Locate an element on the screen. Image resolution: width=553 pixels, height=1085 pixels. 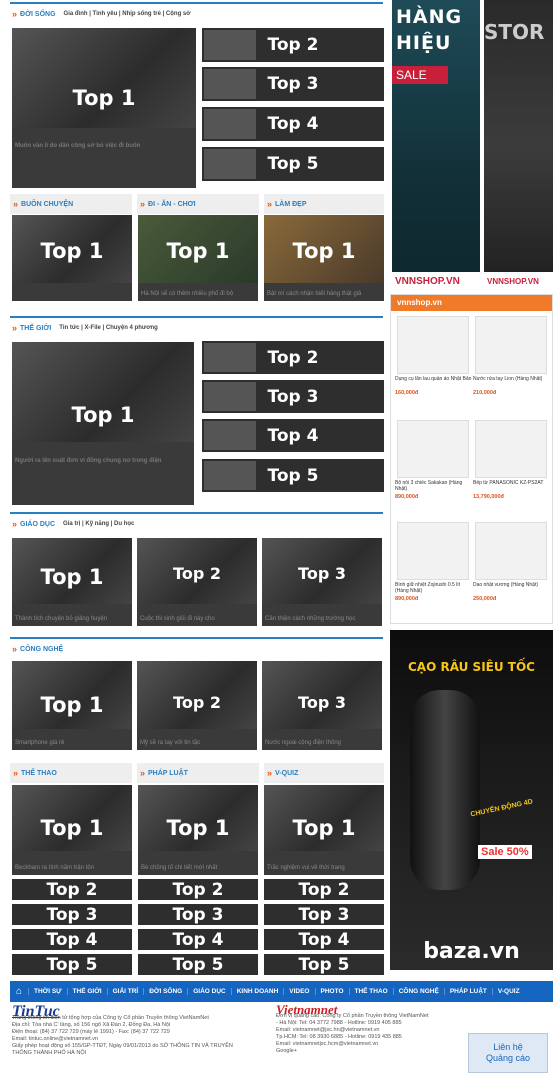
sale-badge: Sale 50% is located at coordinates (505, 852).